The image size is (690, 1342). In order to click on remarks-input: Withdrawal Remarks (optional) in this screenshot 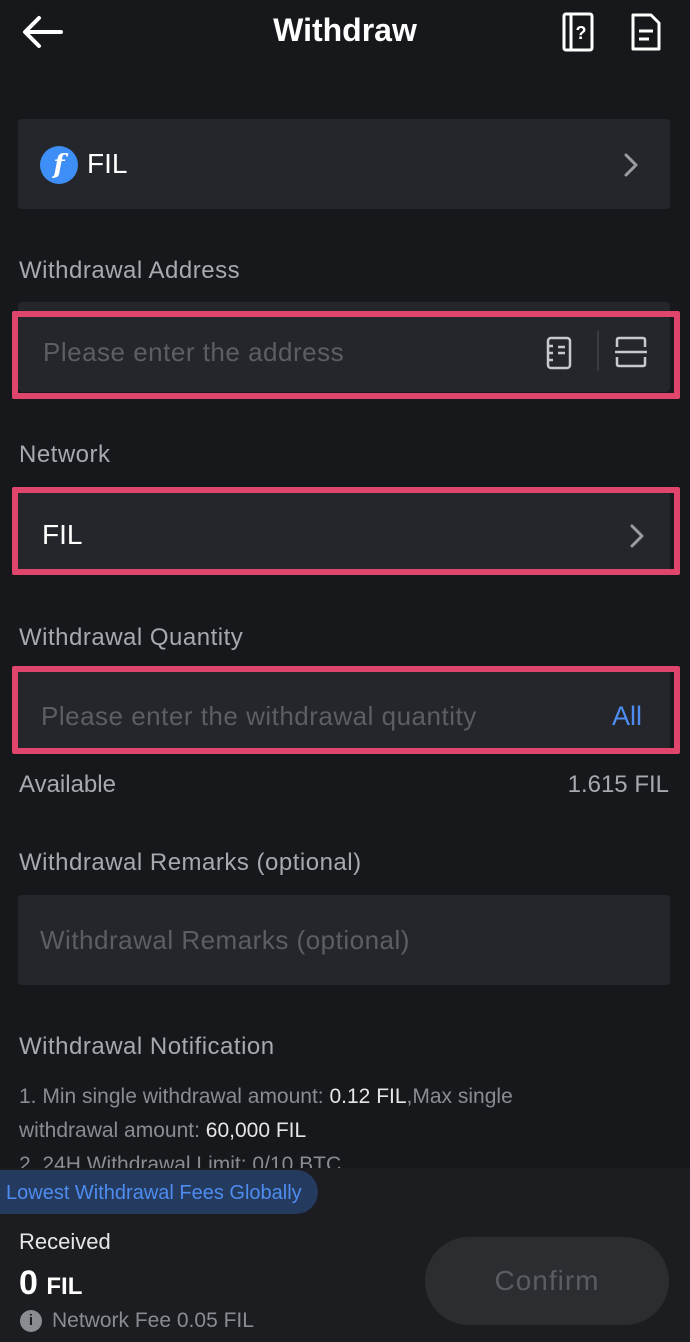, I will do `click(344, 940)`.